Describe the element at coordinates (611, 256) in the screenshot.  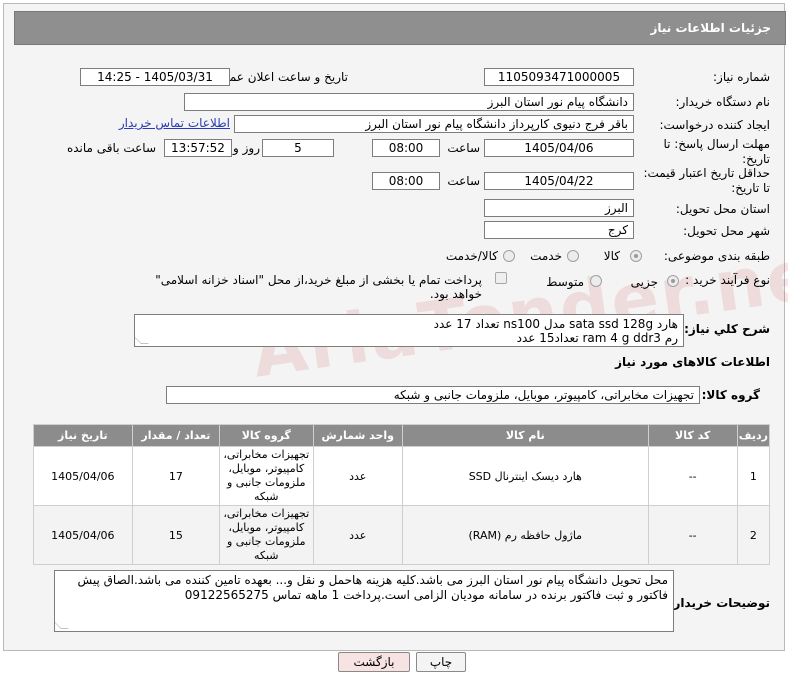
I see `category-option-goods: کالا` at that location.